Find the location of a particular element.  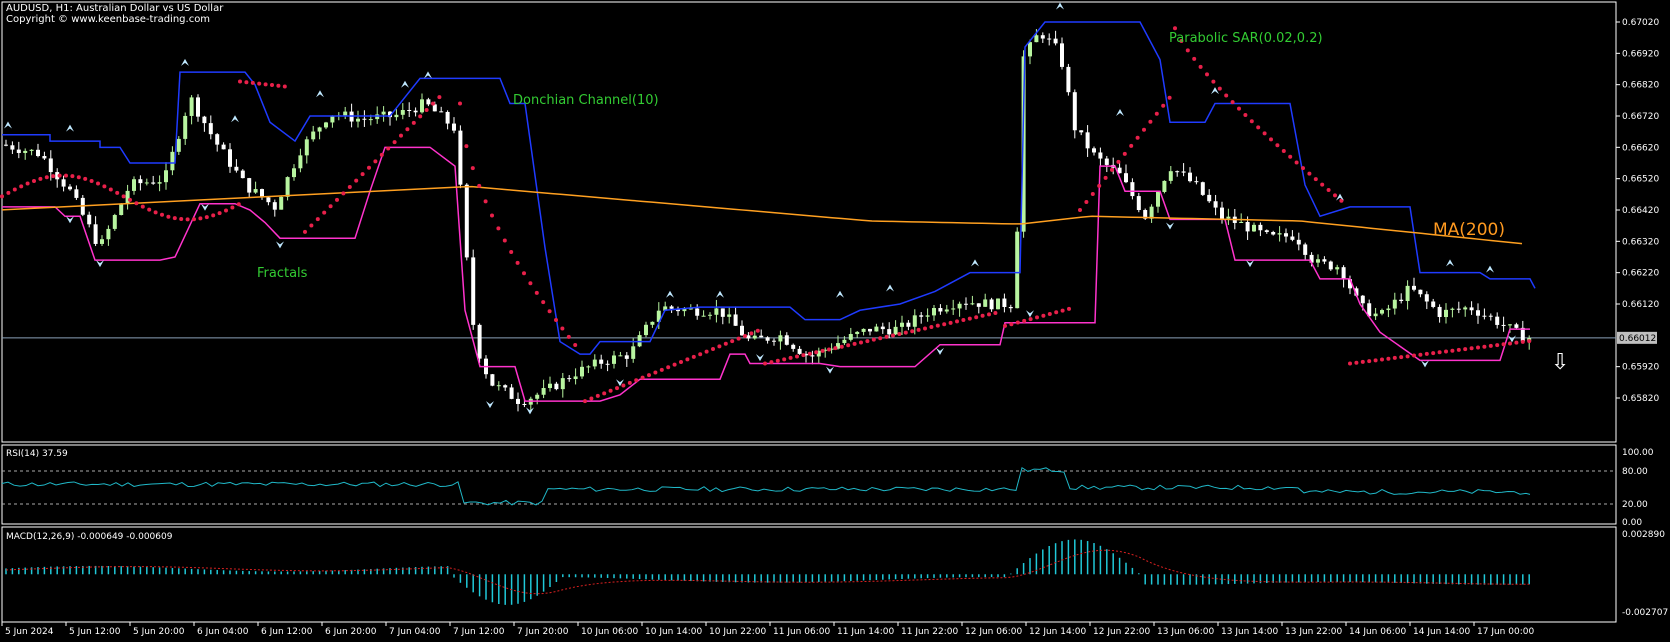

y-tick-label: 0.66820 is located at coordinates (1640, 86).